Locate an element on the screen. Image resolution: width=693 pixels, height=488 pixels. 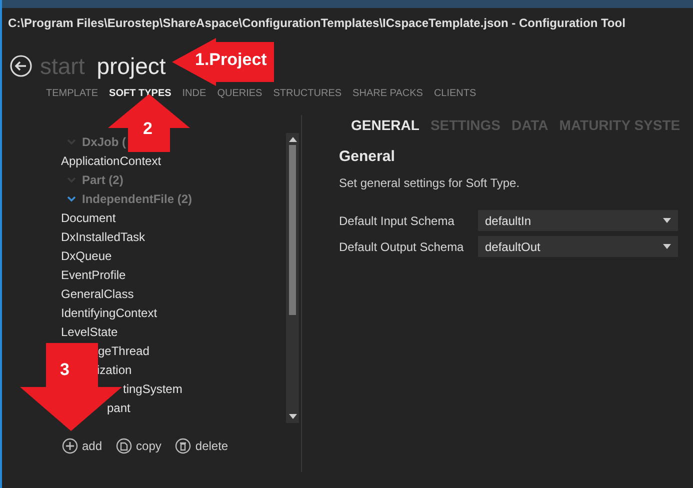
tab: SOFT TYPES is located at coordinates (140, 93).